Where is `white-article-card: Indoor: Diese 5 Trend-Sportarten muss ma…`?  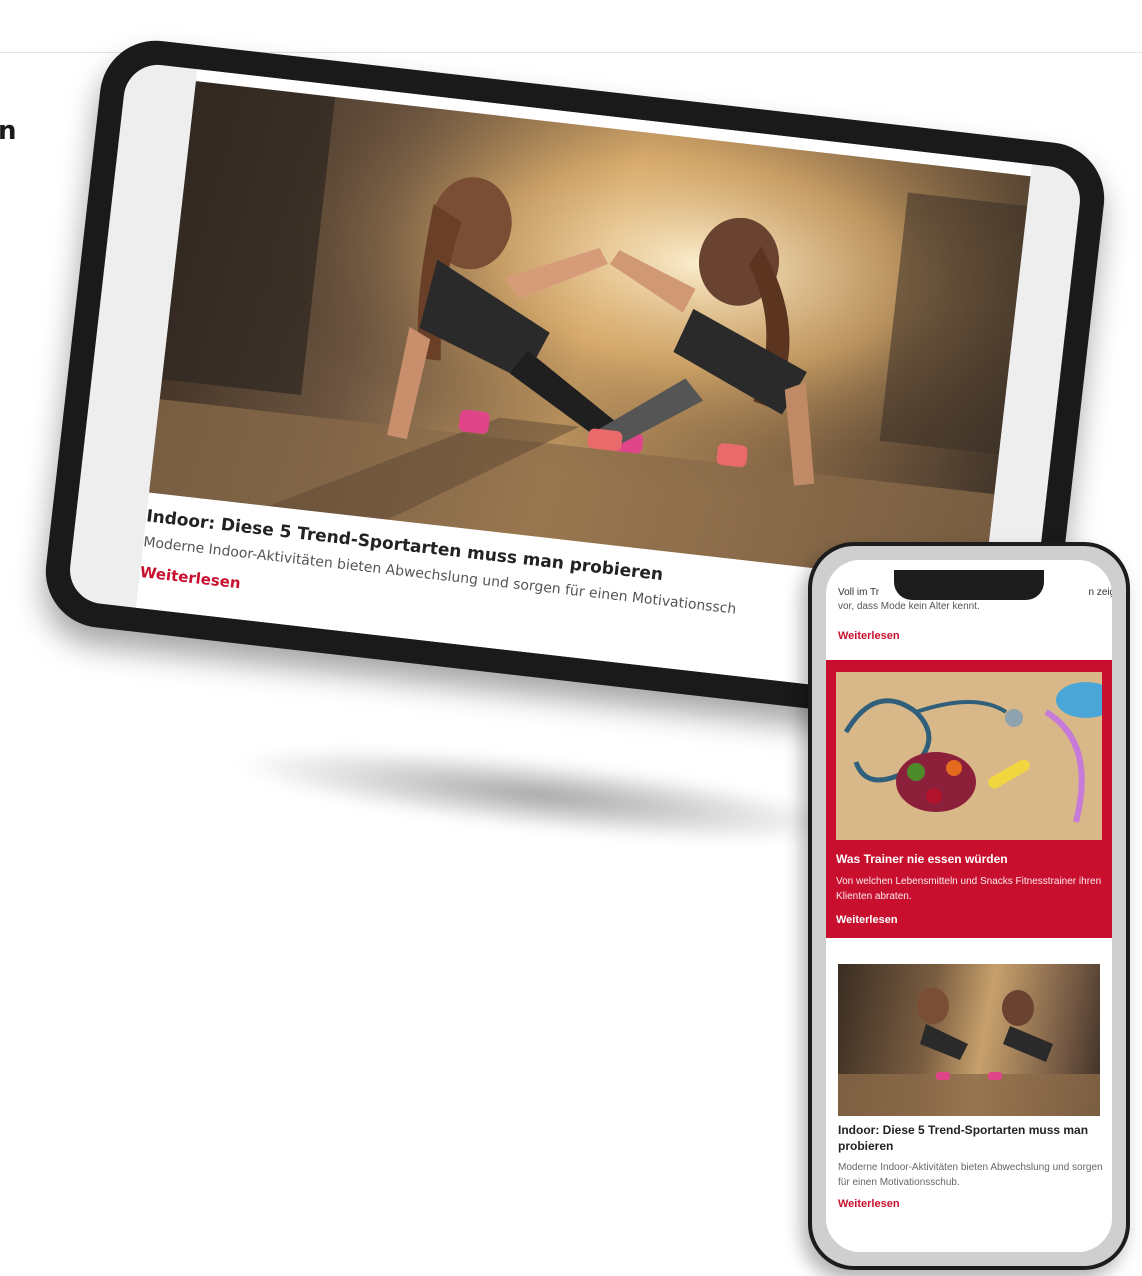 white-article-card: Indoor: Diese 5 Trend-Sportarten muss ma… is located at coordinates (969, 1103).